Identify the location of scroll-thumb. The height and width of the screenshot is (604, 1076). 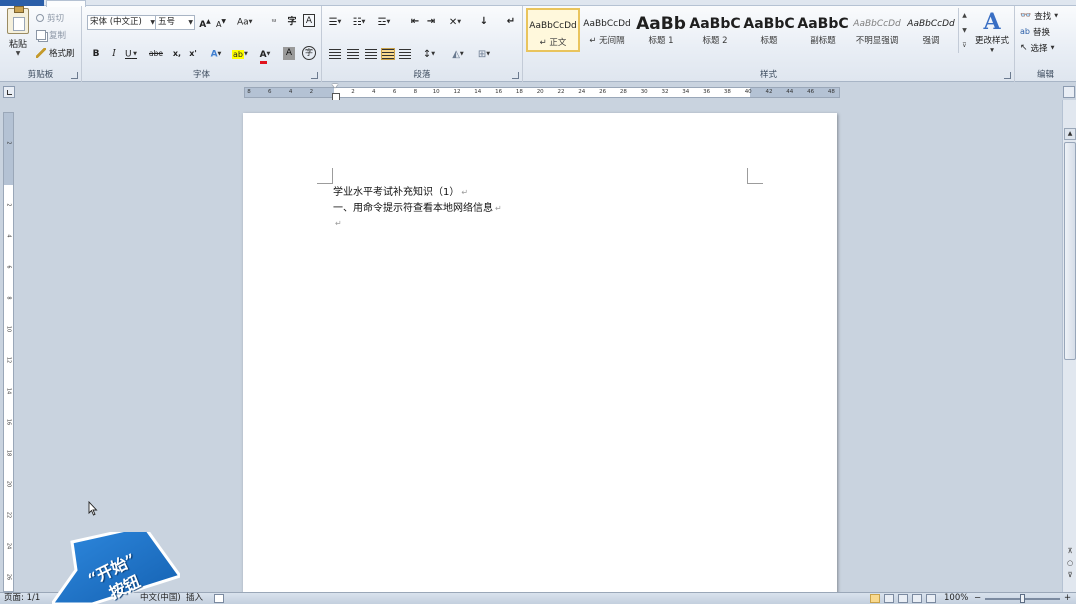
(1070, 251).